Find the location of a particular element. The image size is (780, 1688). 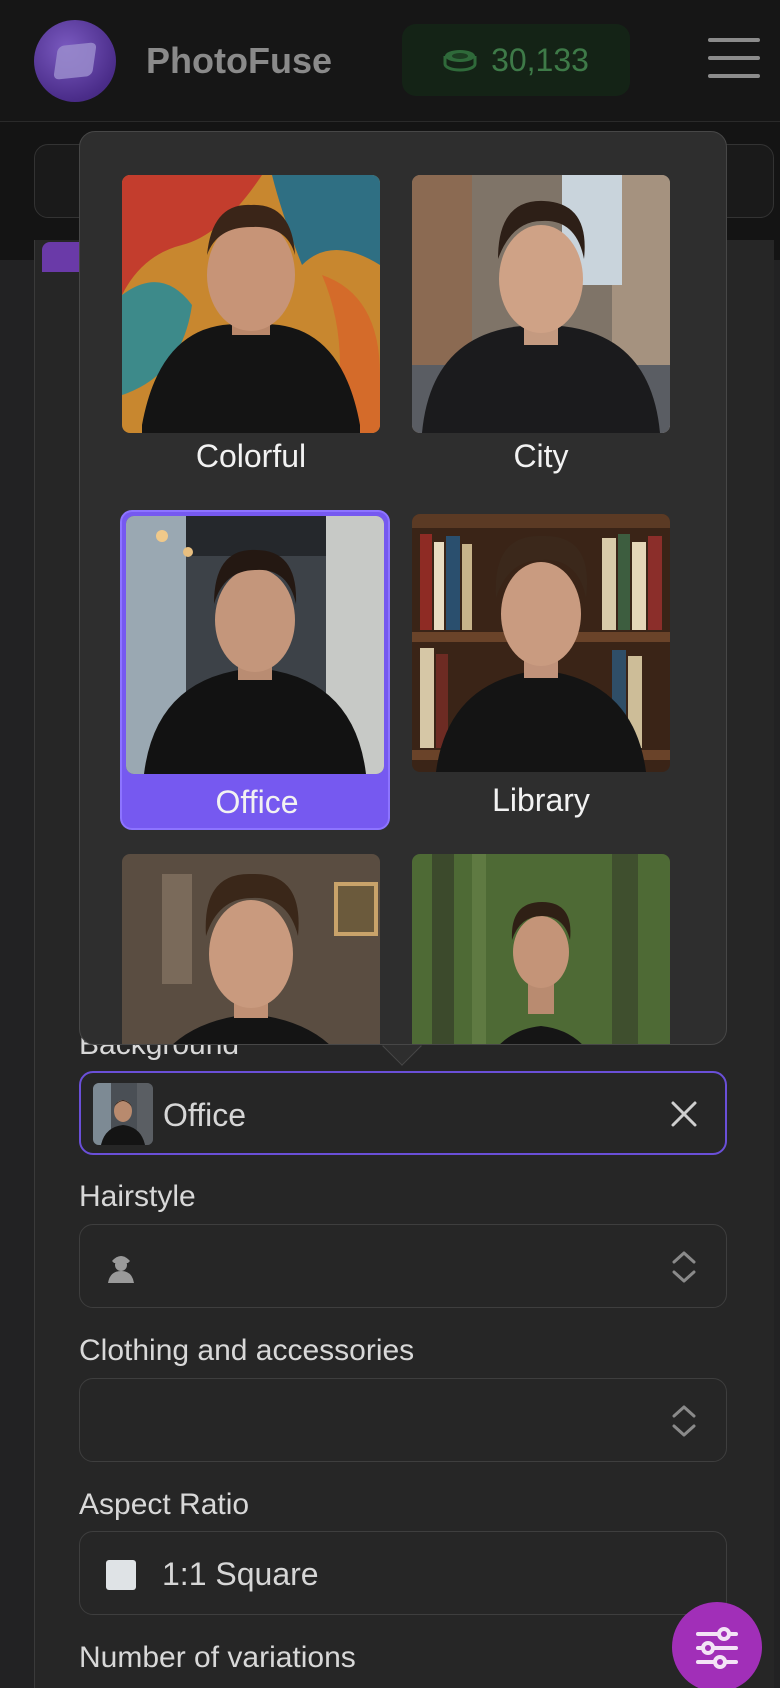

option-label: City is located at coordinates (541, 456).